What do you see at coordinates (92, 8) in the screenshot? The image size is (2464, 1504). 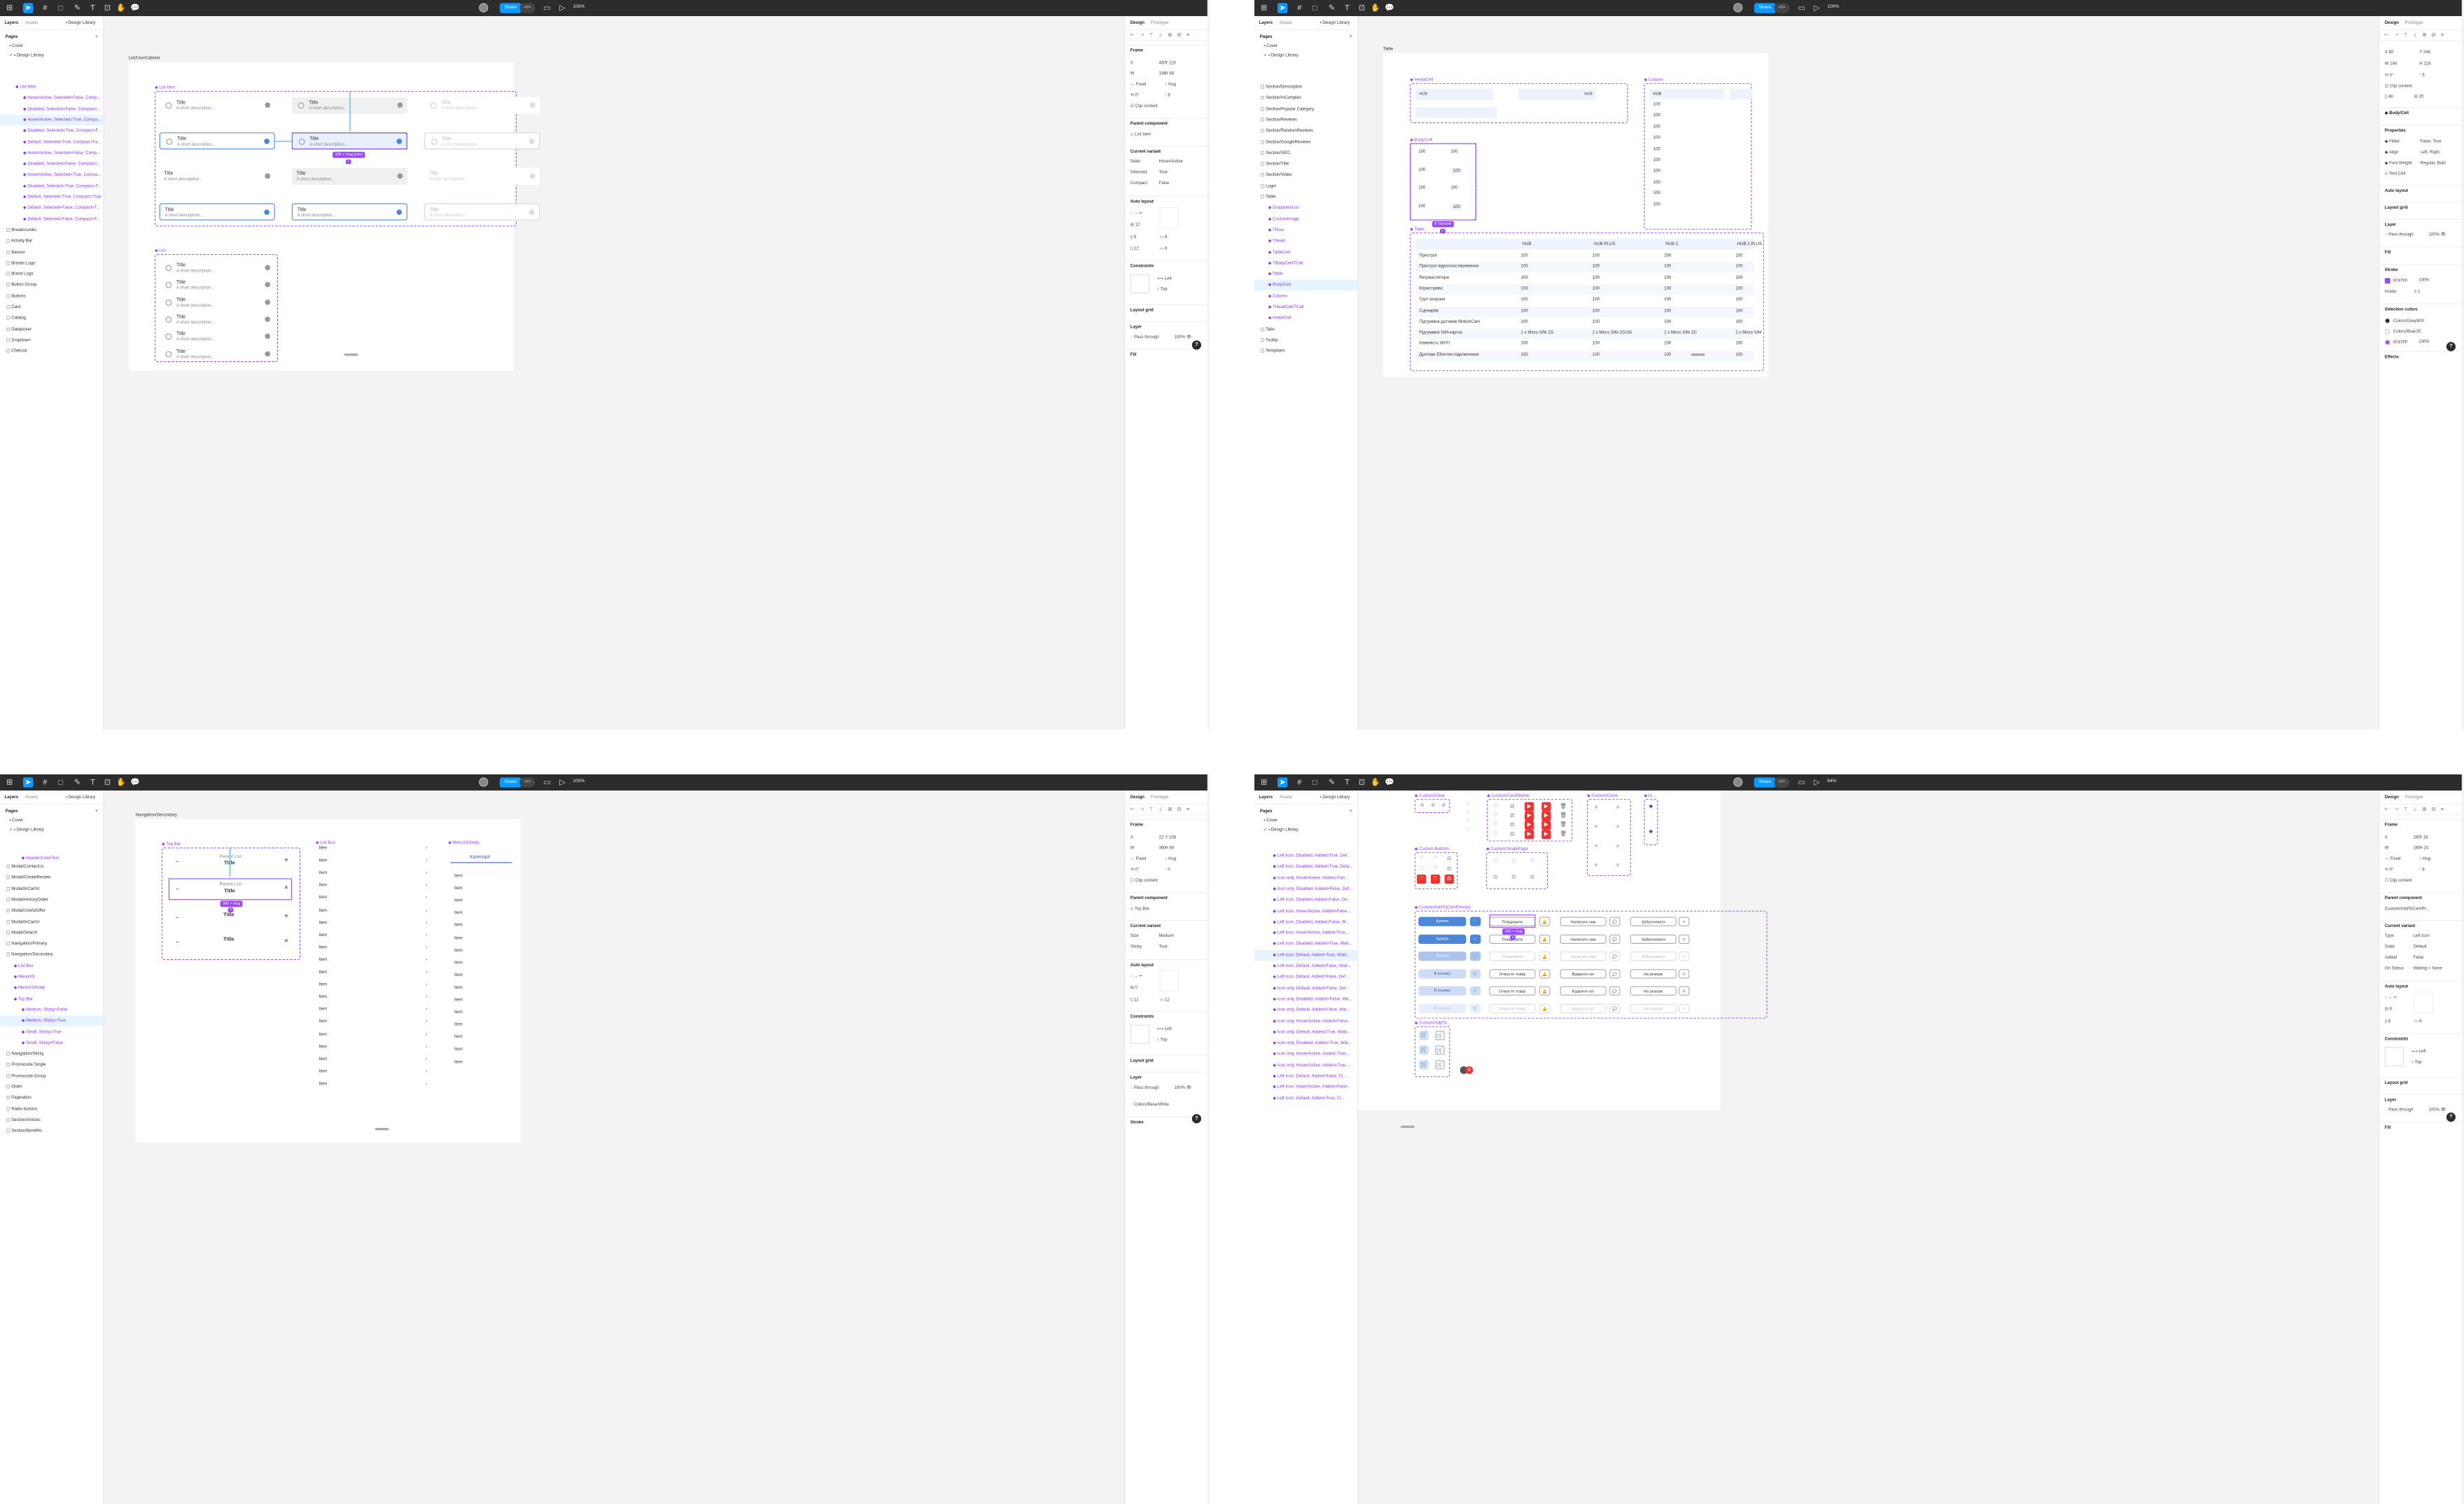 I see `text-tool-icon: T` at bounding box center [92, 8].